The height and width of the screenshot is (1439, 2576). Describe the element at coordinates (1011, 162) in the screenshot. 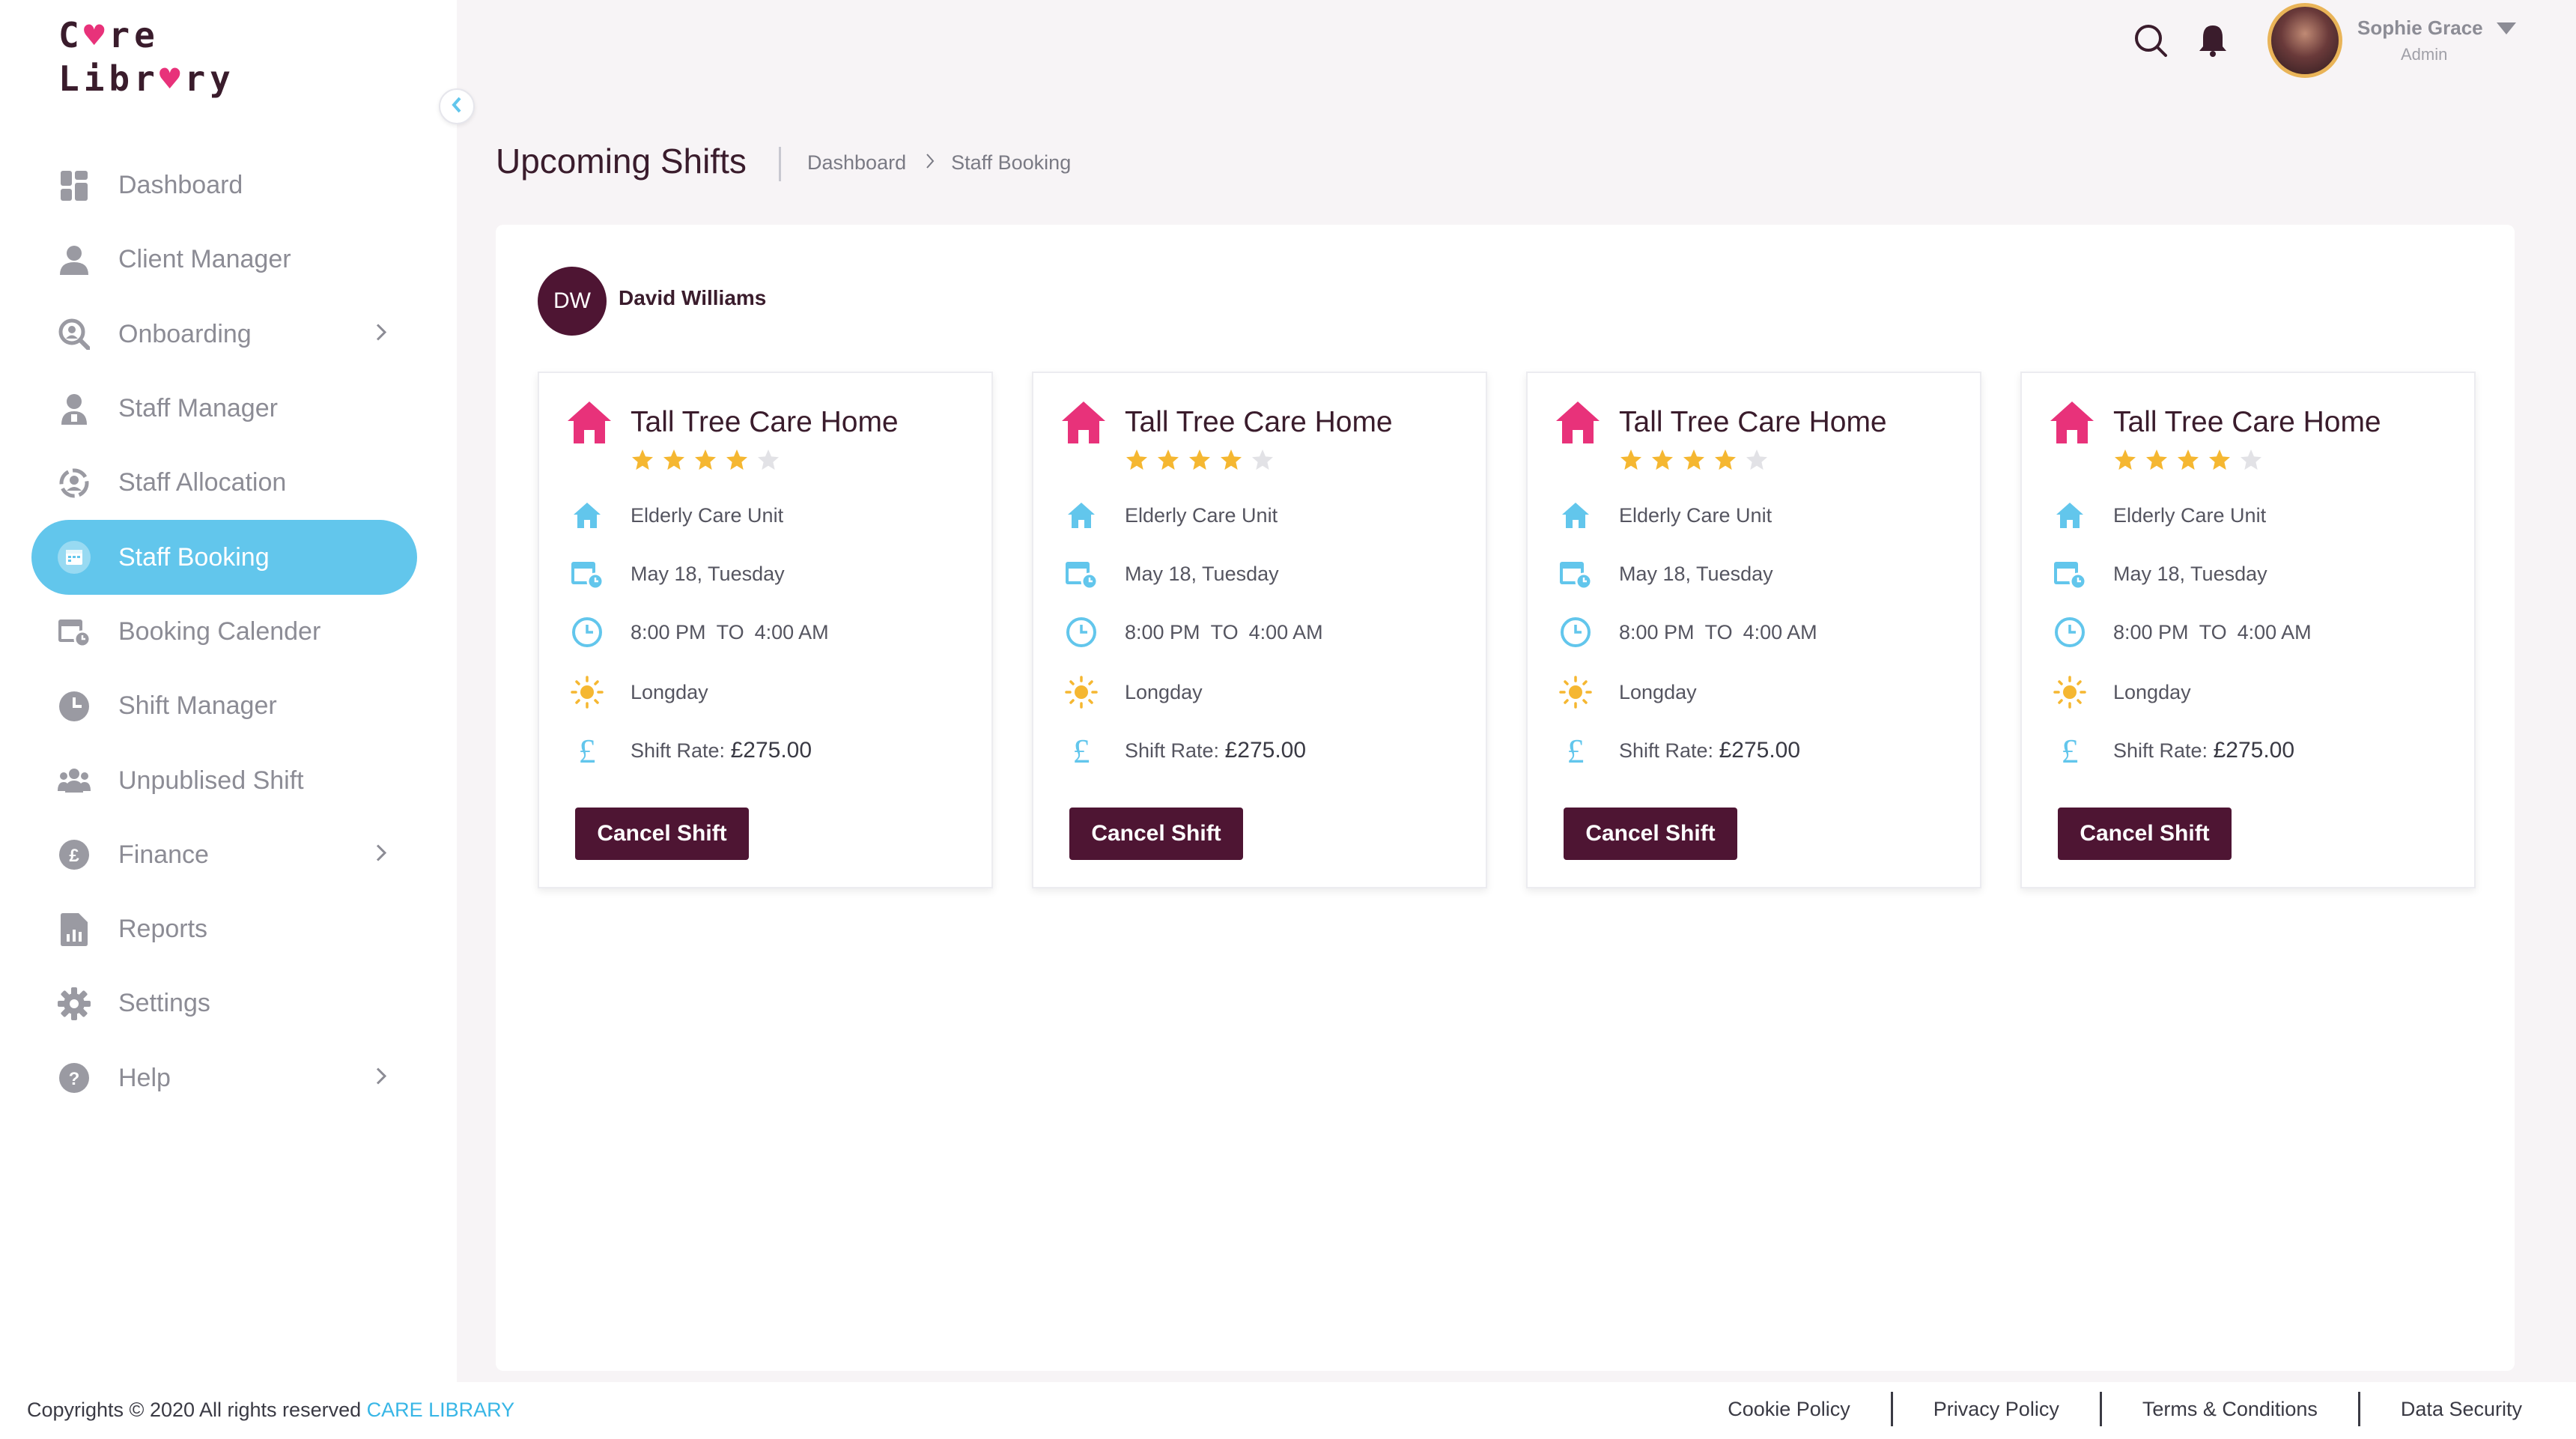

I see `breadcrumb-staff-booking: Staff Booking` at that location.